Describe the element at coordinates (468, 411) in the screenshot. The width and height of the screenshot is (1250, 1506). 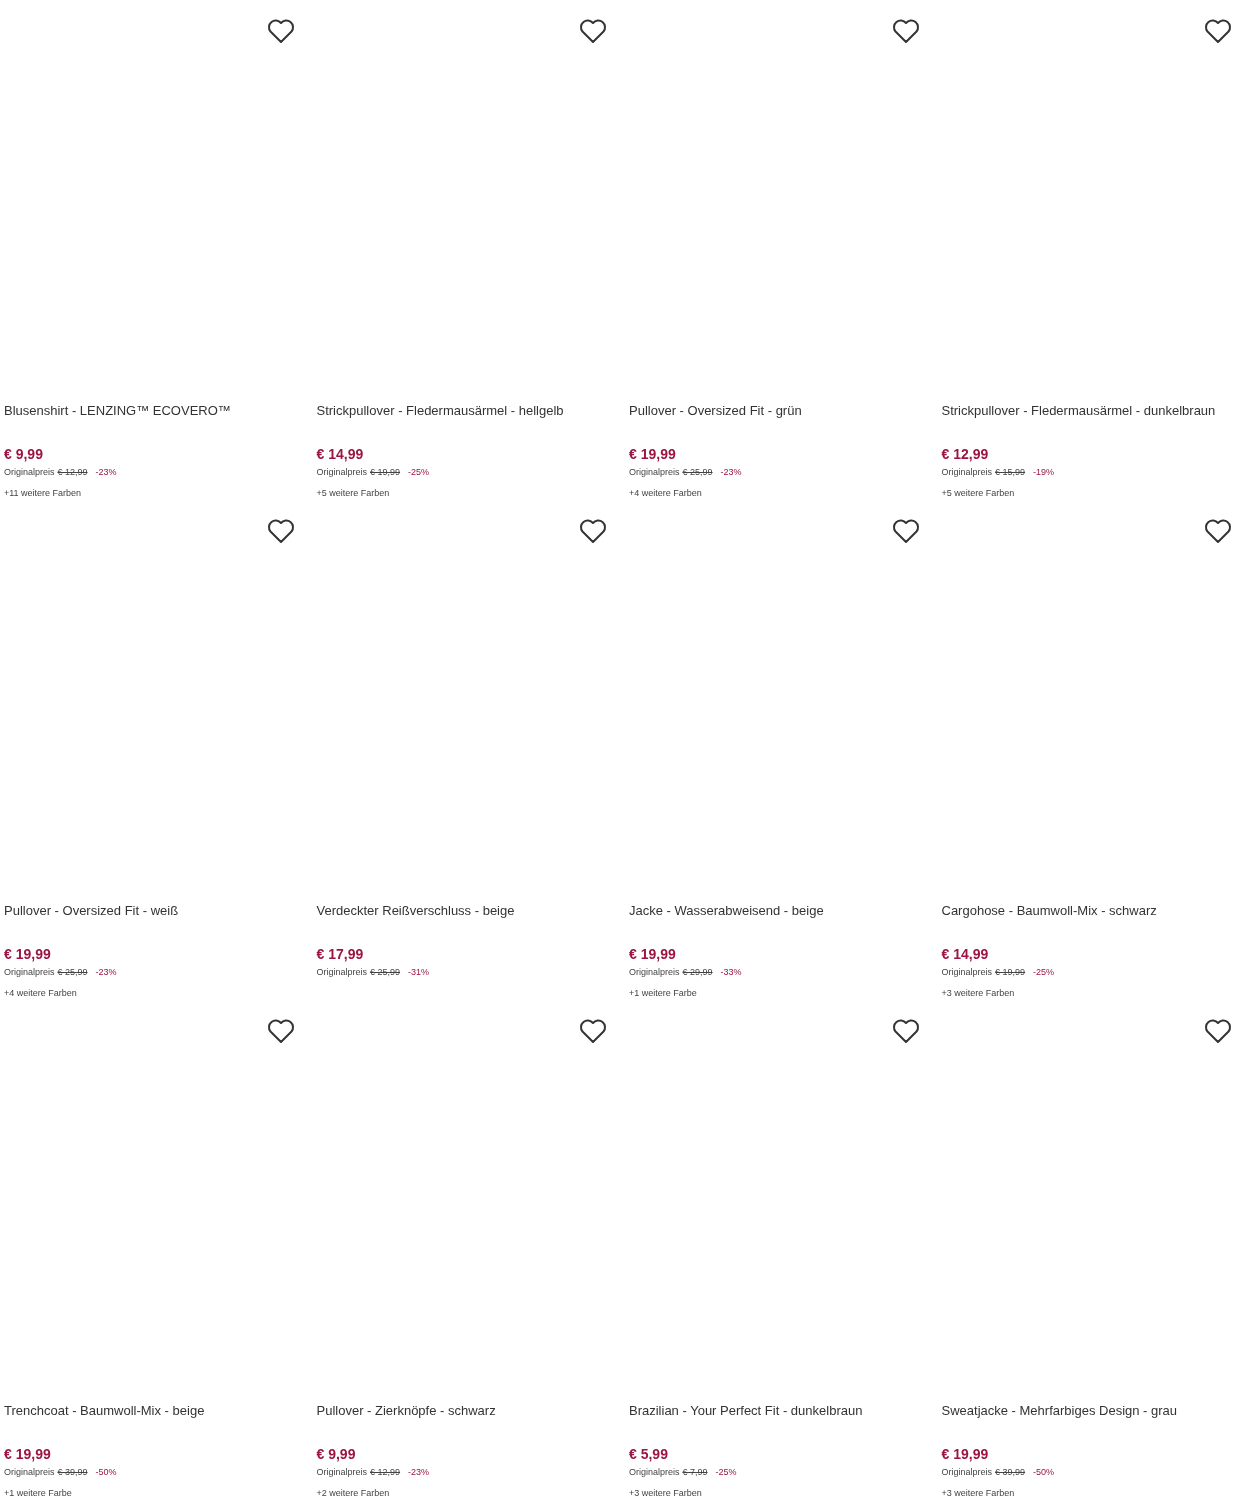
I see `product-title: Strickpullover - Fledermausärmel - hellgelb` at that location.